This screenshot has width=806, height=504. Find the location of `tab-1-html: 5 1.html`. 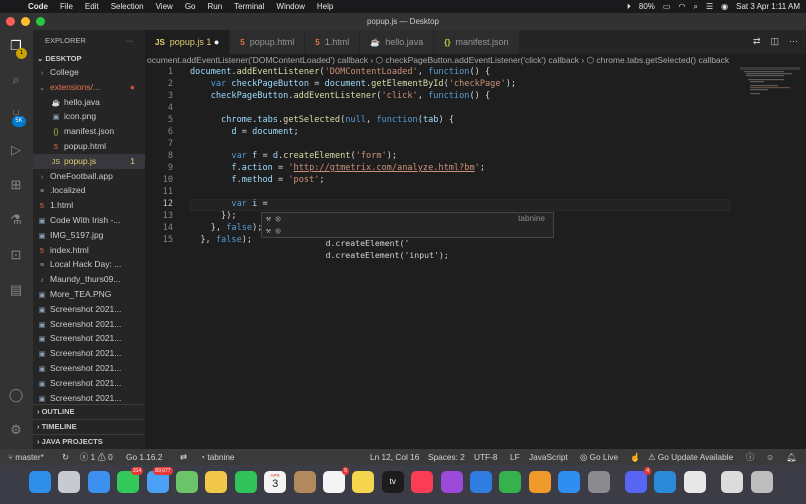

tab-1-html: 5 1.html is located at coordinates (333, 42).